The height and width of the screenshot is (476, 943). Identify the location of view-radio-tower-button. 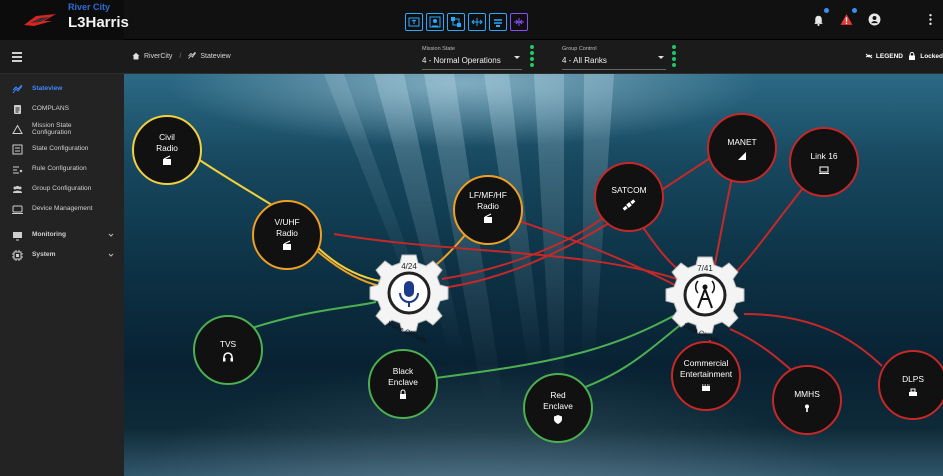
(414, 22).